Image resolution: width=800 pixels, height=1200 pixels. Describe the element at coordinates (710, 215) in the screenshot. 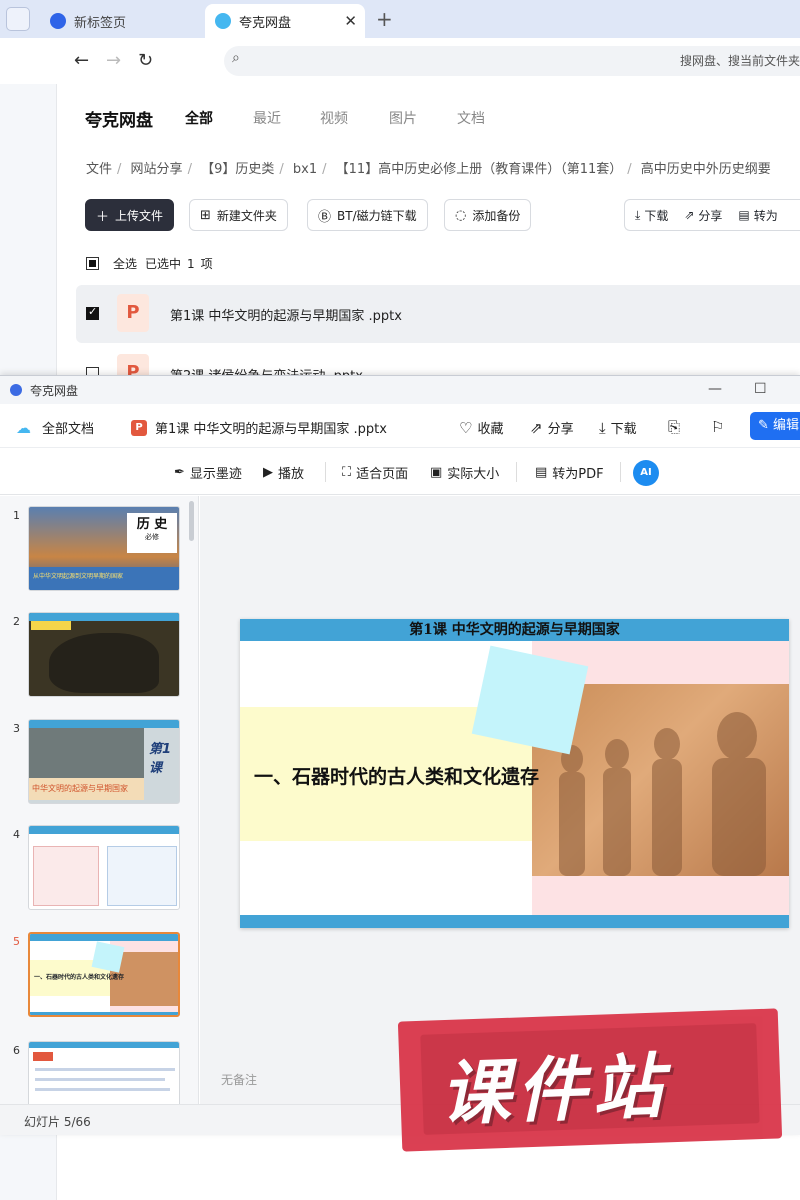

I see `share-button: 分享` at that location.